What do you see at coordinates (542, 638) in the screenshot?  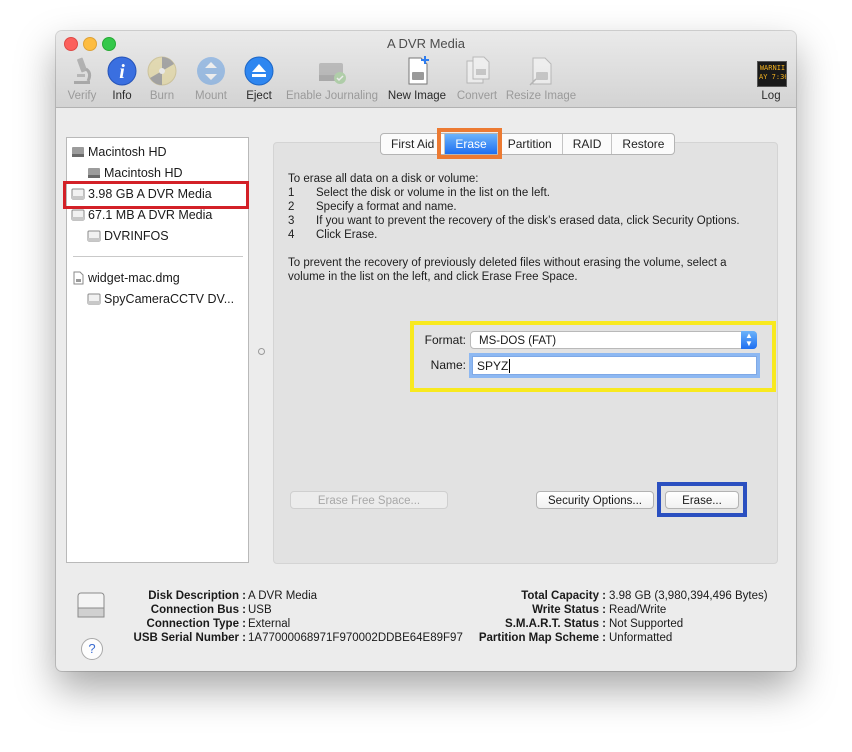 I see `partition-map-label: Partition Map Scheme :` at bounding box center [542, 638].